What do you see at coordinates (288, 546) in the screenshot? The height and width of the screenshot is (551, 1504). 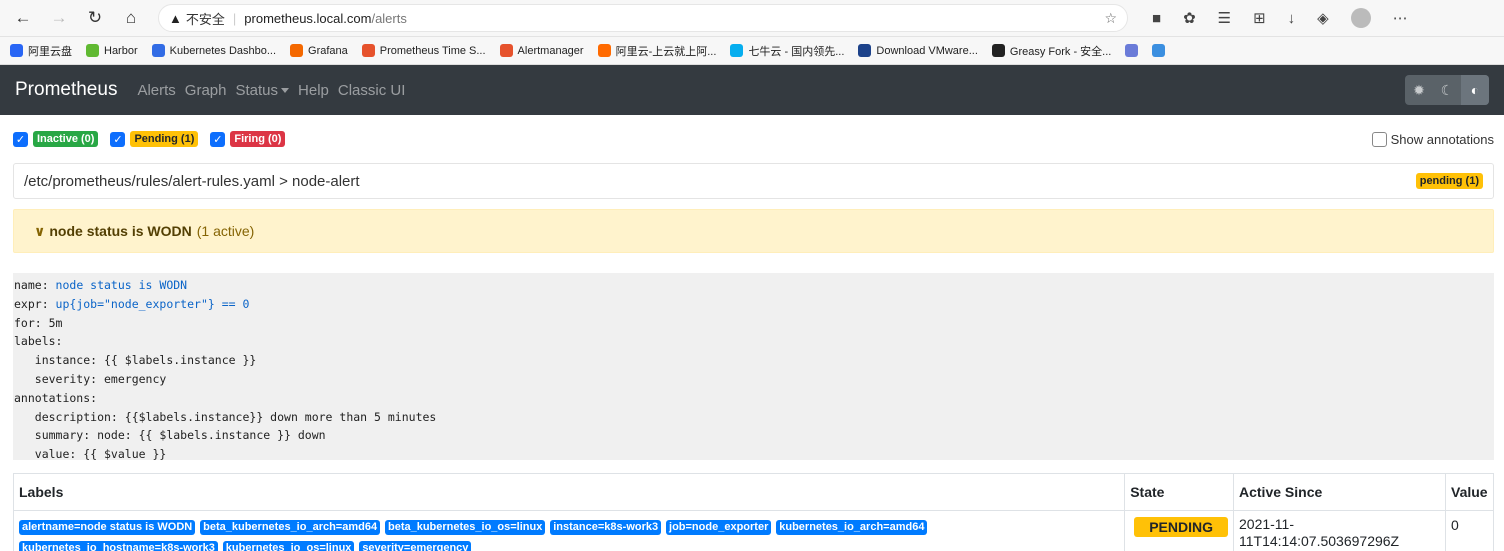 I see `label-badge: kubernetes_io_os=linux` at bounding box center [288, 546].